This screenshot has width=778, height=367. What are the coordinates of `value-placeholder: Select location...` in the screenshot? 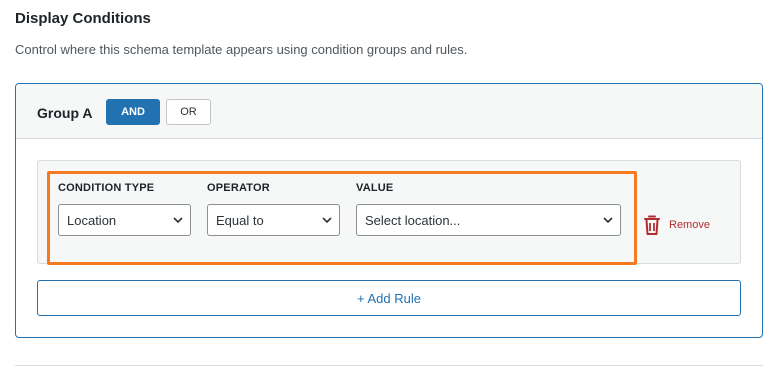 It's located at (413, 220).